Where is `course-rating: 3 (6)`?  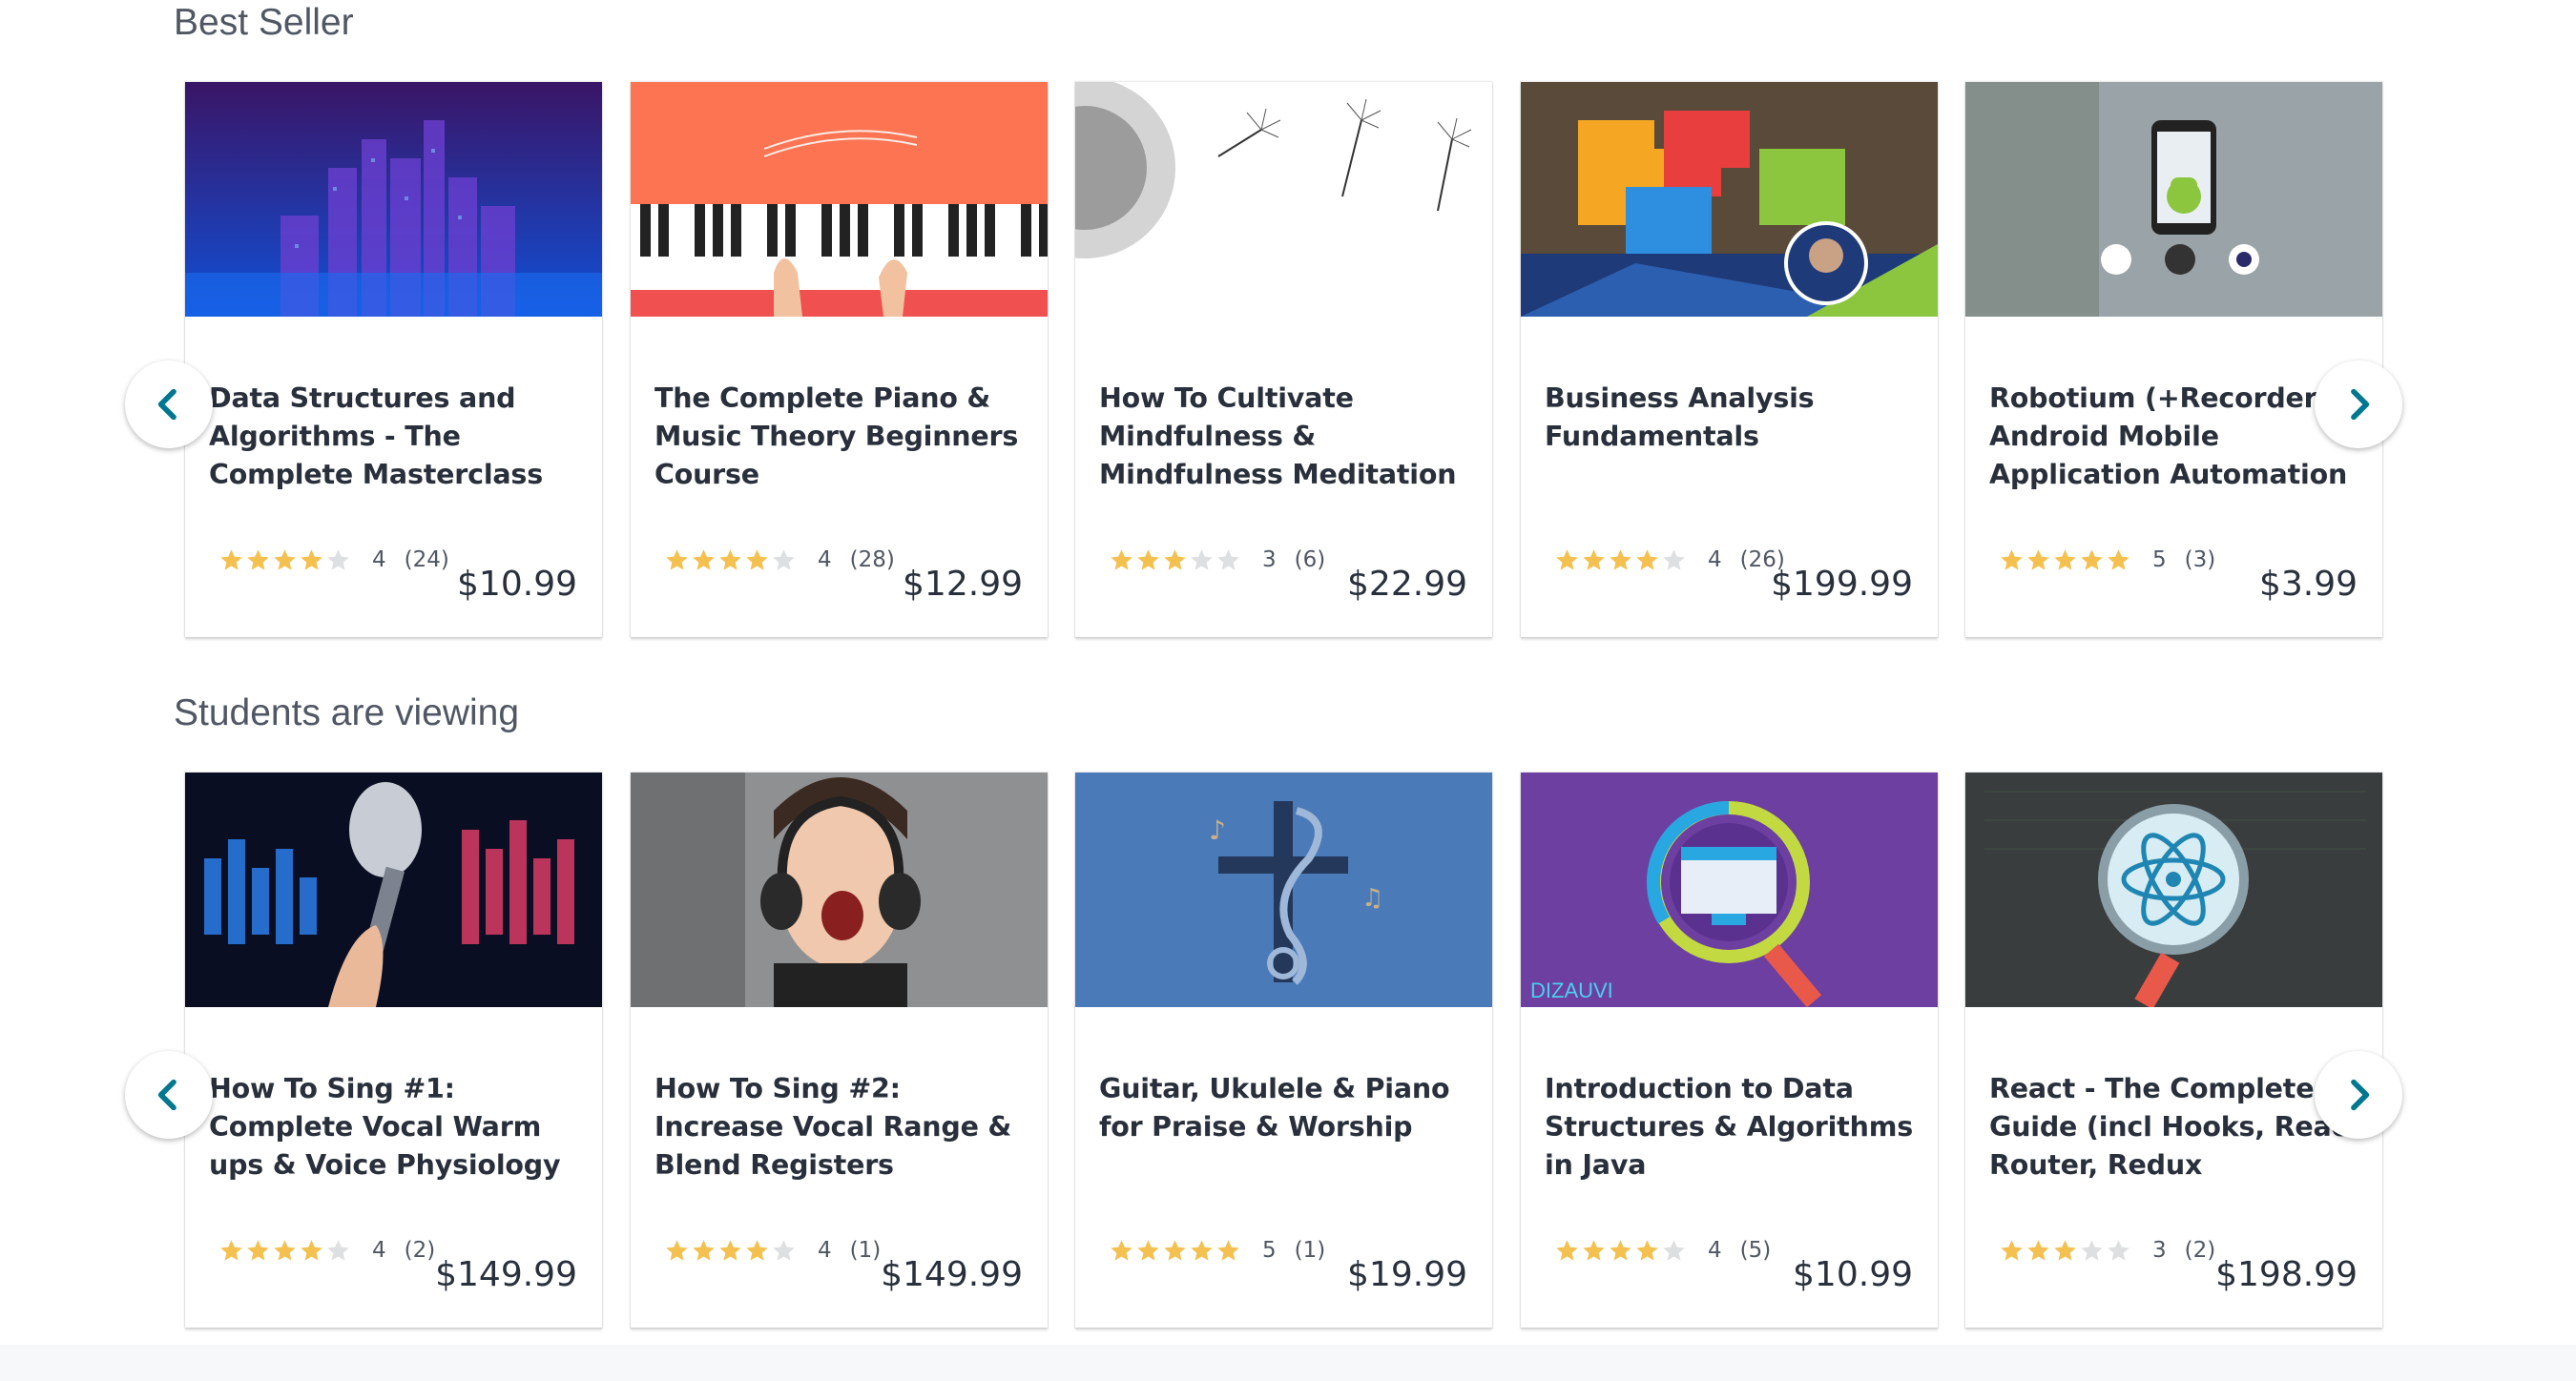 course-rating: 3 (6) is located at coordinates (1217, 560).